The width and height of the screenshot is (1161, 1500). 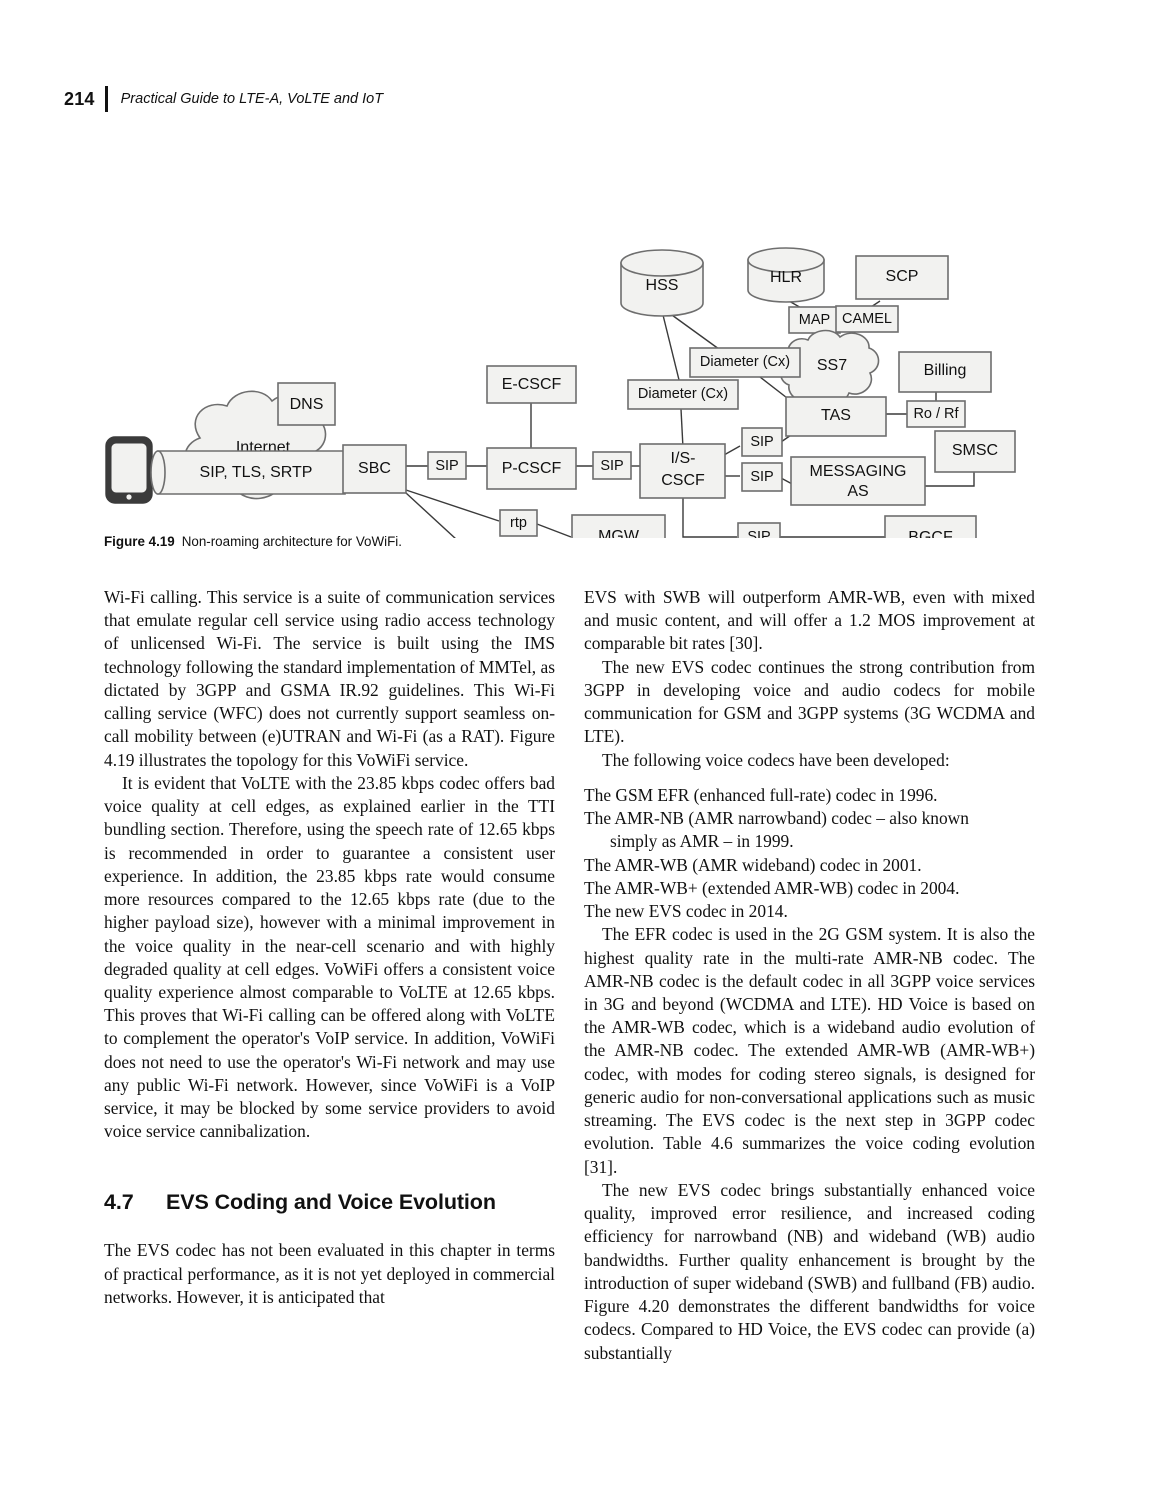 I want to click on sbc-node: SBC, so click(x=374, y=469).